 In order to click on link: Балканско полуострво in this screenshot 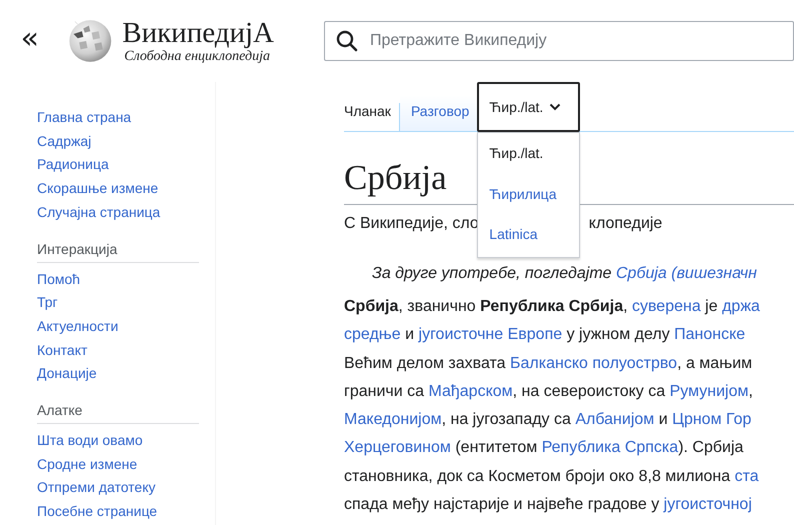, I will do `click(594, 363)`.